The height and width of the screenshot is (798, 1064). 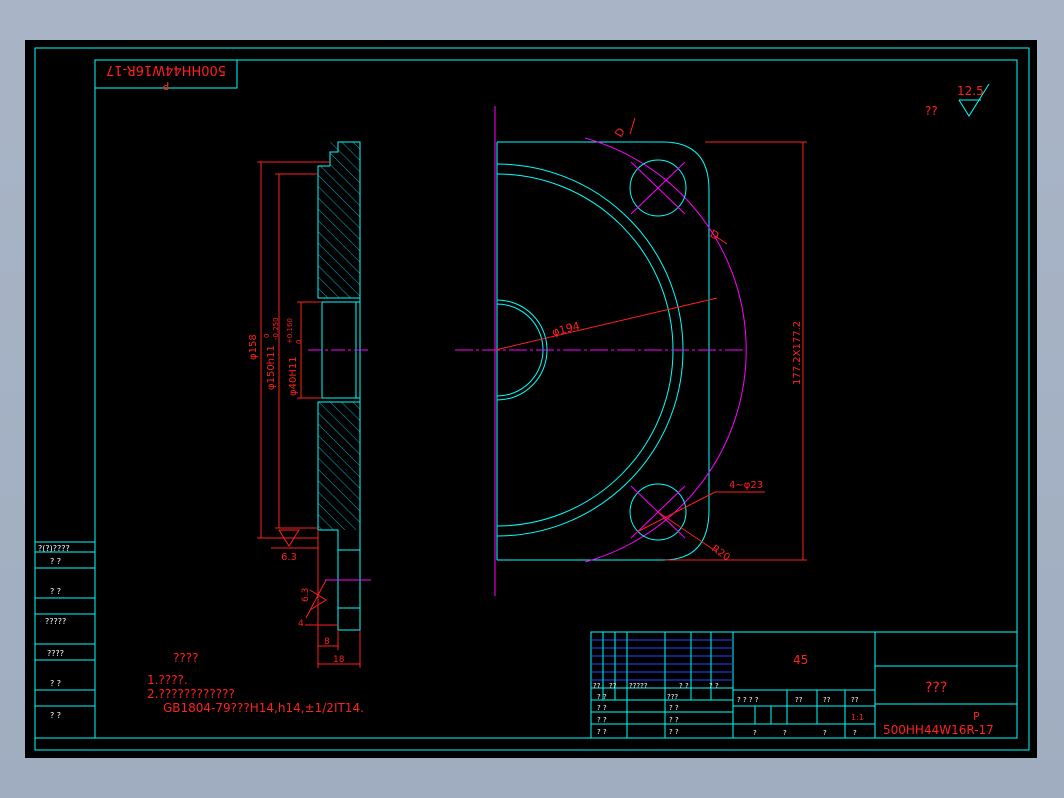 What do you see at coordinates (339, 660) in the screenshot?
I see `dim-18: 18` at bounding box center [339, 660].